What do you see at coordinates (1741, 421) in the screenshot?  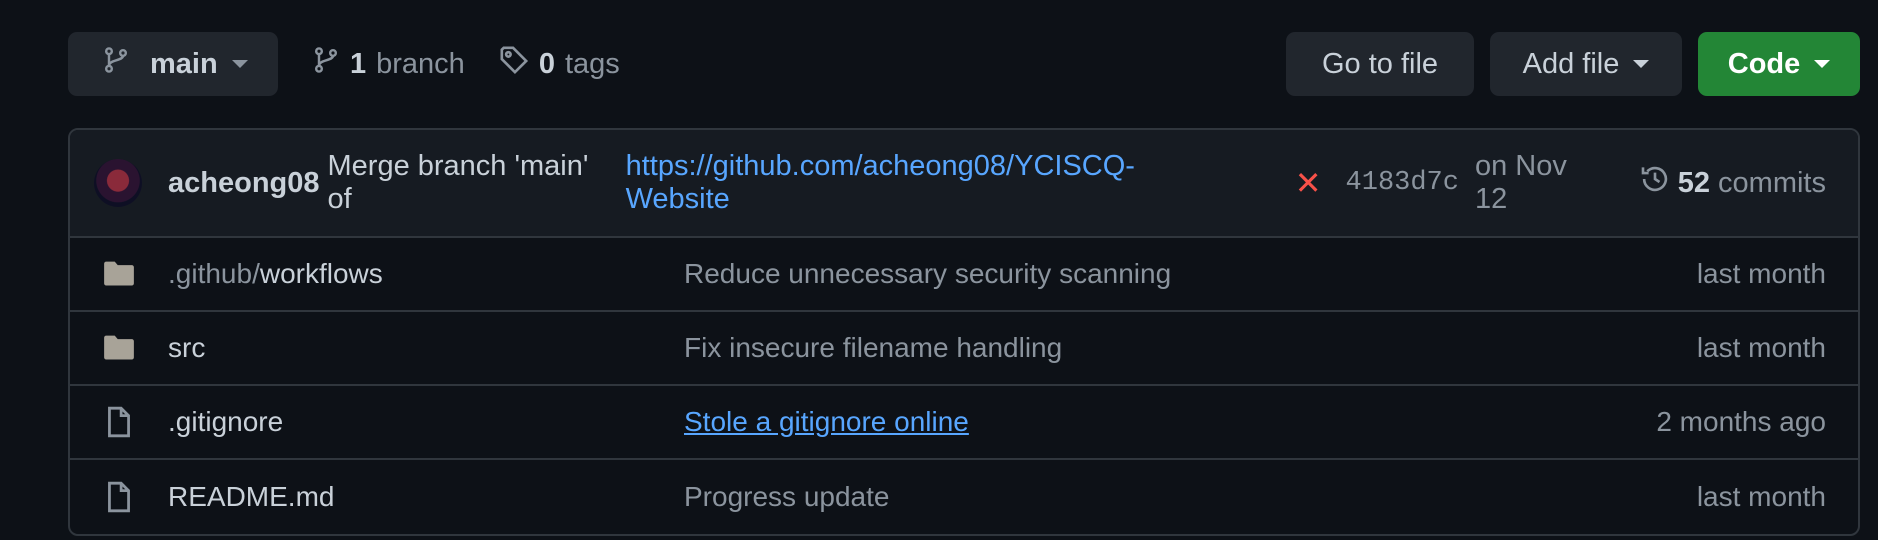 I see `file-commit-time: 2 months ago` at bounding box center [1741, 421].